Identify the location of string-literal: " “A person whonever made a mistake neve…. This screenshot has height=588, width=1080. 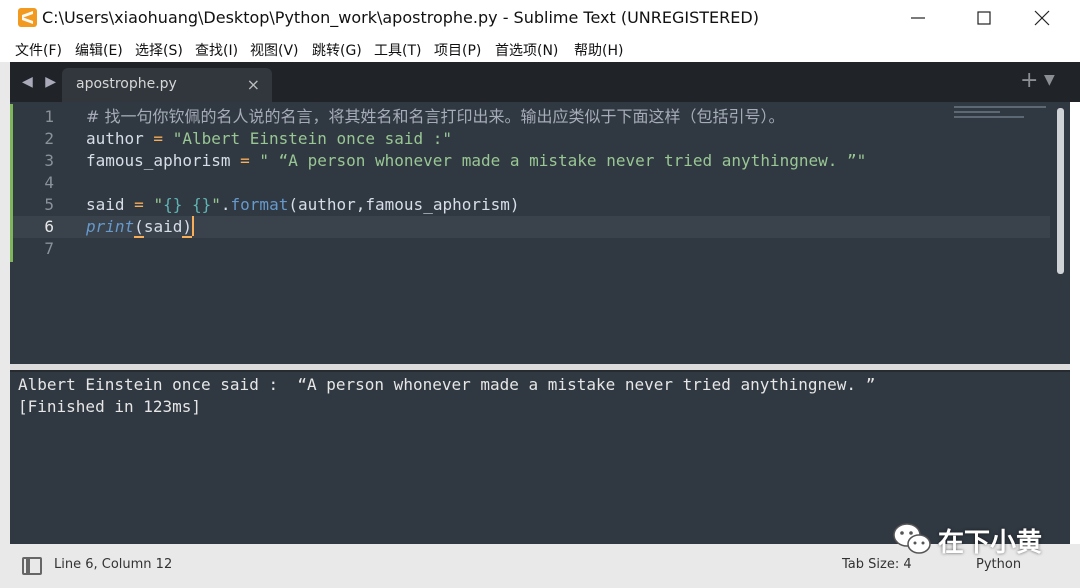
(563, 160).